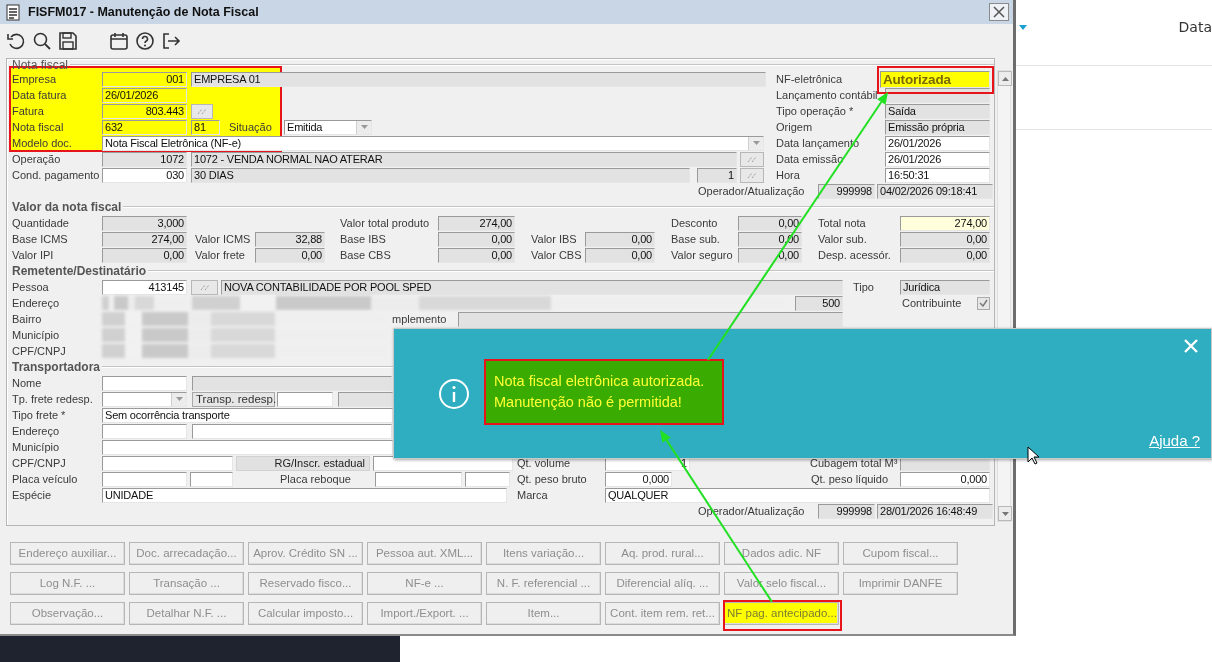 Image resolution: width=1212 pixels, height=662 pixels. What do you see at coordinates (983, 303) in the screenshot?
I see `checkbox` at bounding box center [983, 303].